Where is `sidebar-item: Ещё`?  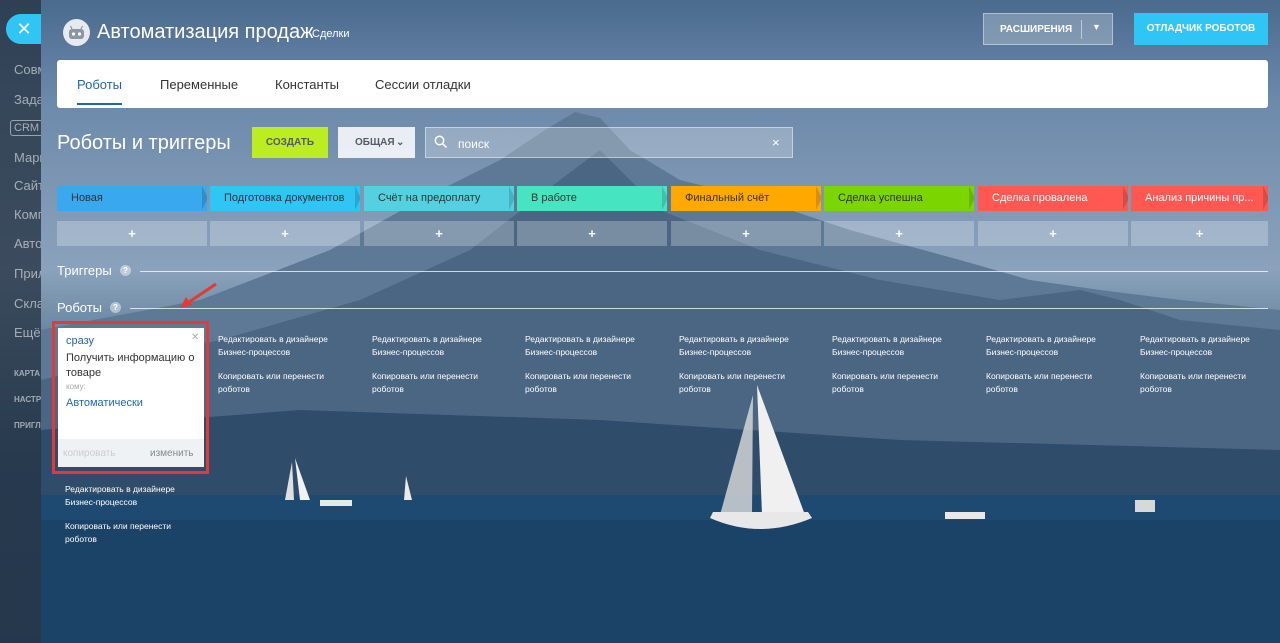 sidebar-item: Ещё is located at coordinates (27, 332).